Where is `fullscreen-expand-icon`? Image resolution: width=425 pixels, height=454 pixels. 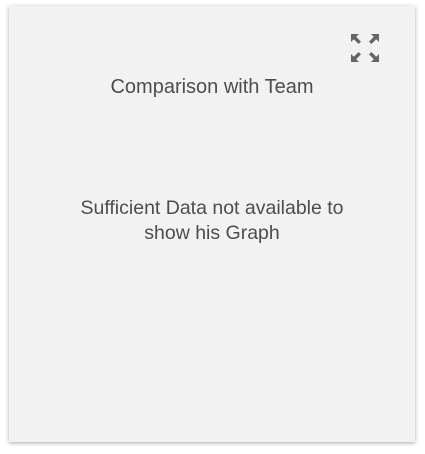
fullscreen-expand-icon is located at coordinates (365, 48).